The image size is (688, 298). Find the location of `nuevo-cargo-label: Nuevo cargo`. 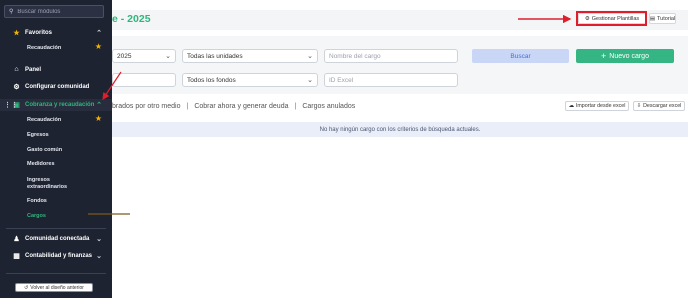

nuevo-cargo-label: Nuevo cargo is located at coordinates (629, 56).